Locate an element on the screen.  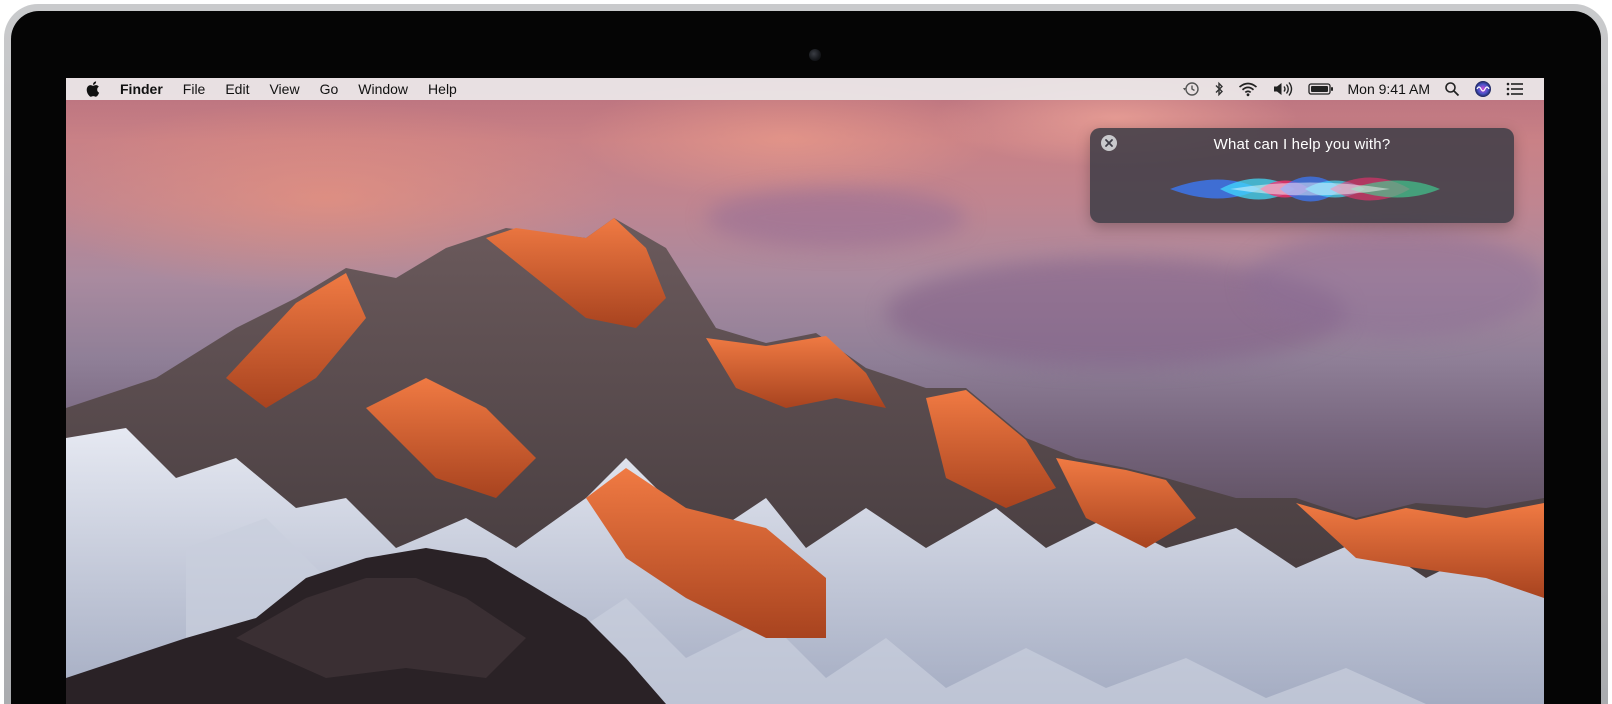
menu-window: Window is located at coordinates (383, 89).